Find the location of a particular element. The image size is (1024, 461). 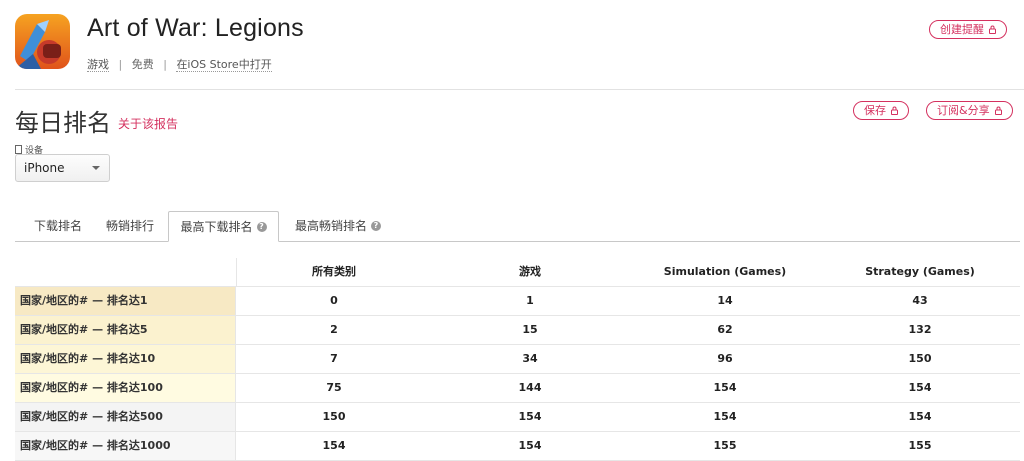

row-label: 国家/地区的# — 排名达500 is located at coordinates (125, 417).